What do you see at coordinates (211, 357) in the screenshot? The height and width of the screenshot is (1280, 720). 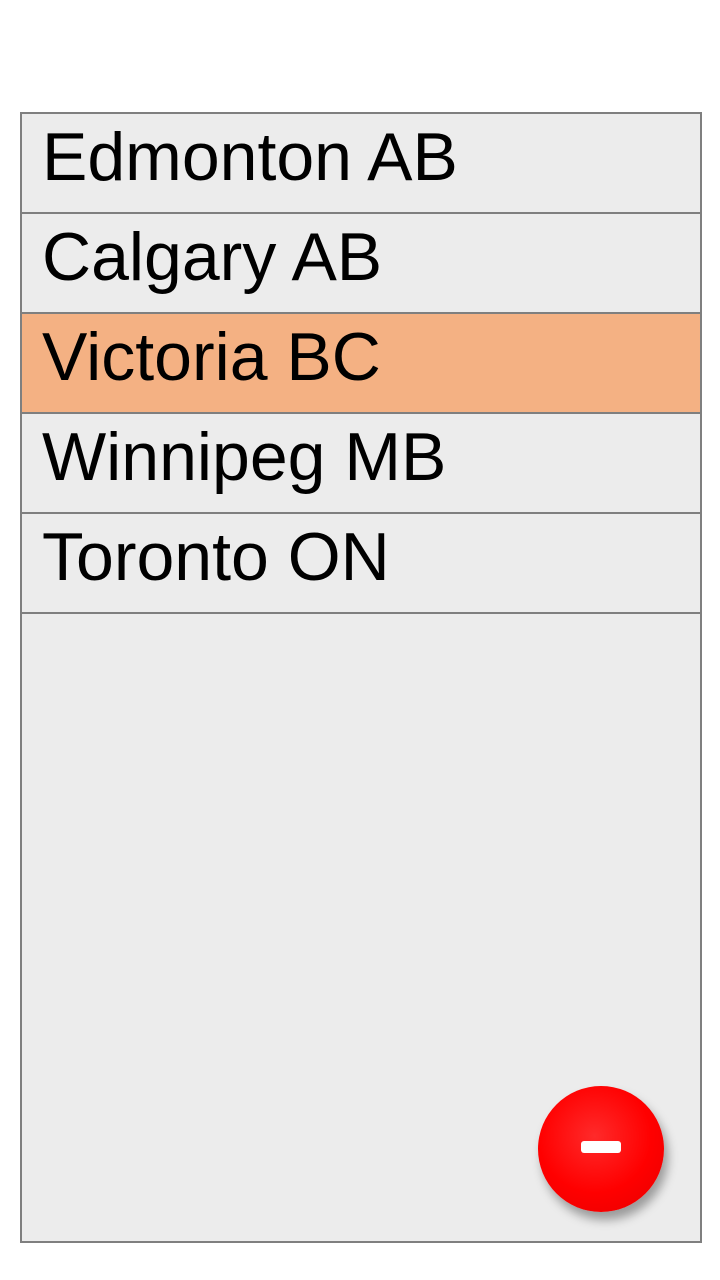 I see `list-item-label: Victoria BC` at bounding box center [211, 357].